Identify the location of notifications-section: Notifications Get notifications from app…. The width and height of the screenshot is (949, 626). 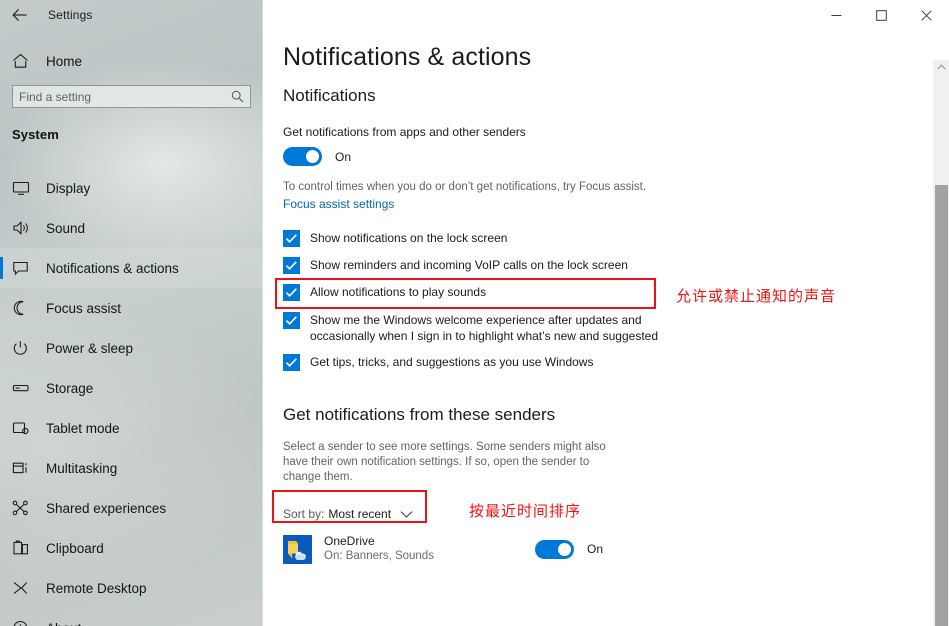
(493, 149).